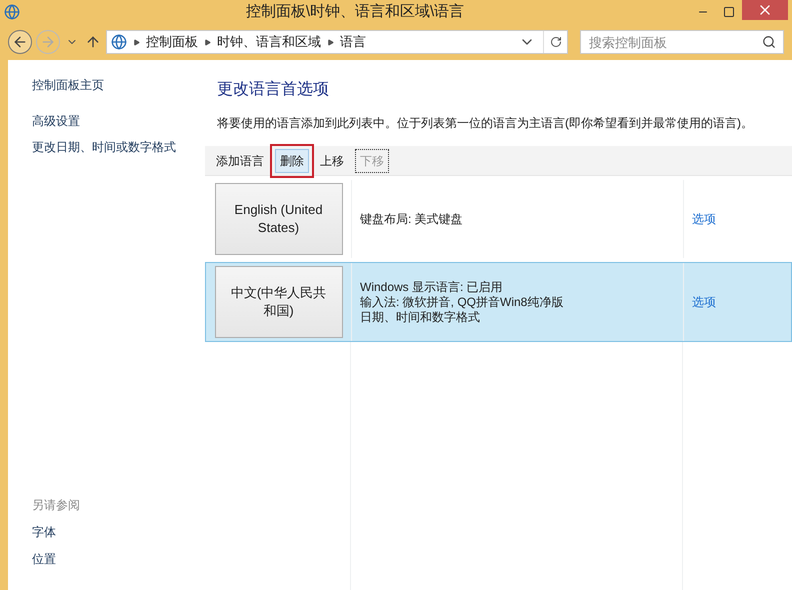 The image size is (792, 590). I want to click on breadcrumb: 语言, so click(353, 42).